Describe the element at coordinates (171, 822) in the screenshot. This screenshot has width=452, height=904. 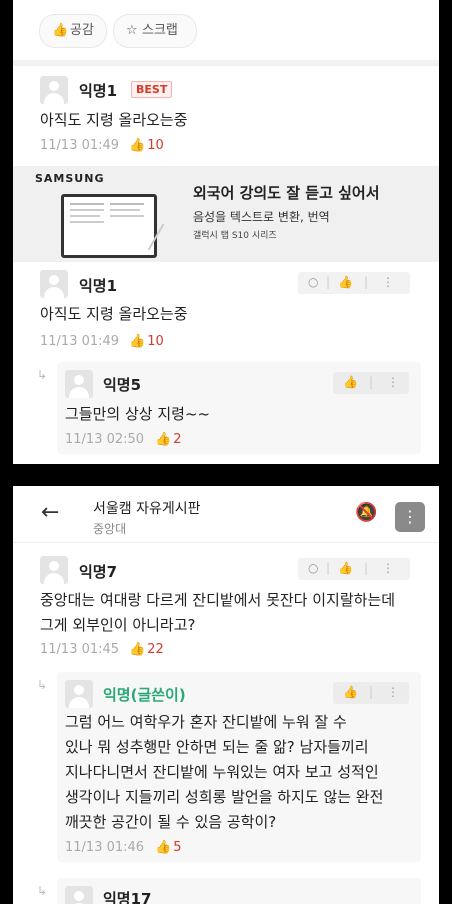
I see `reply-text-line: 깨끗한 공간이 될 수 있음 공학이?` at that location.